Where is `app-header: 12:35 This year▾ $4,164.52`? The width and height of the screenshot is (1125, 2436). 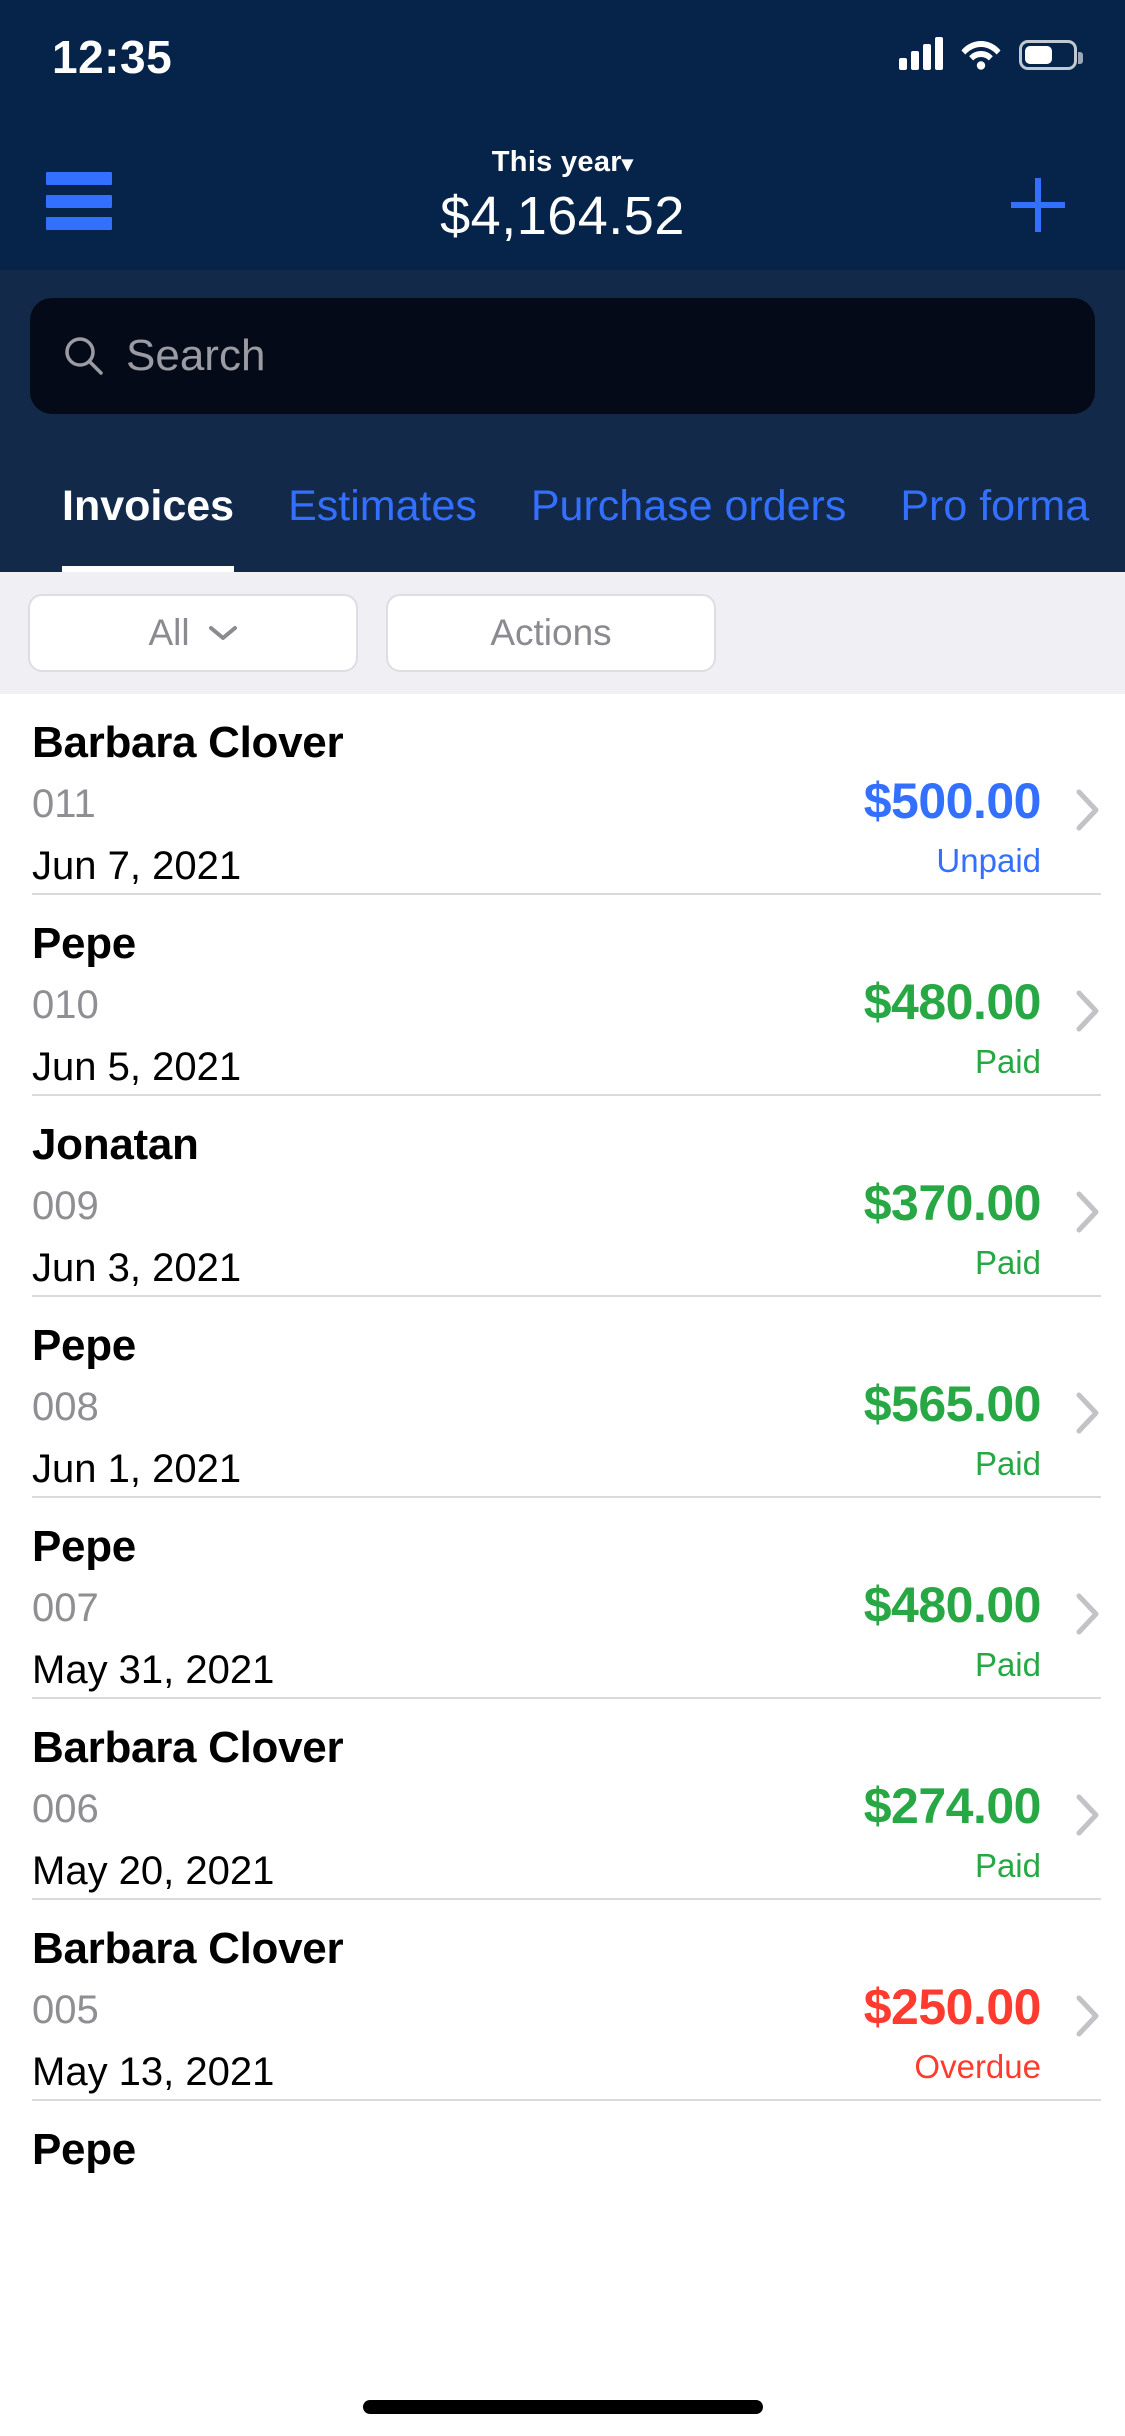
app-header: 12:35 This year▾ $4,164.52 is located at coordinates (562, 135).